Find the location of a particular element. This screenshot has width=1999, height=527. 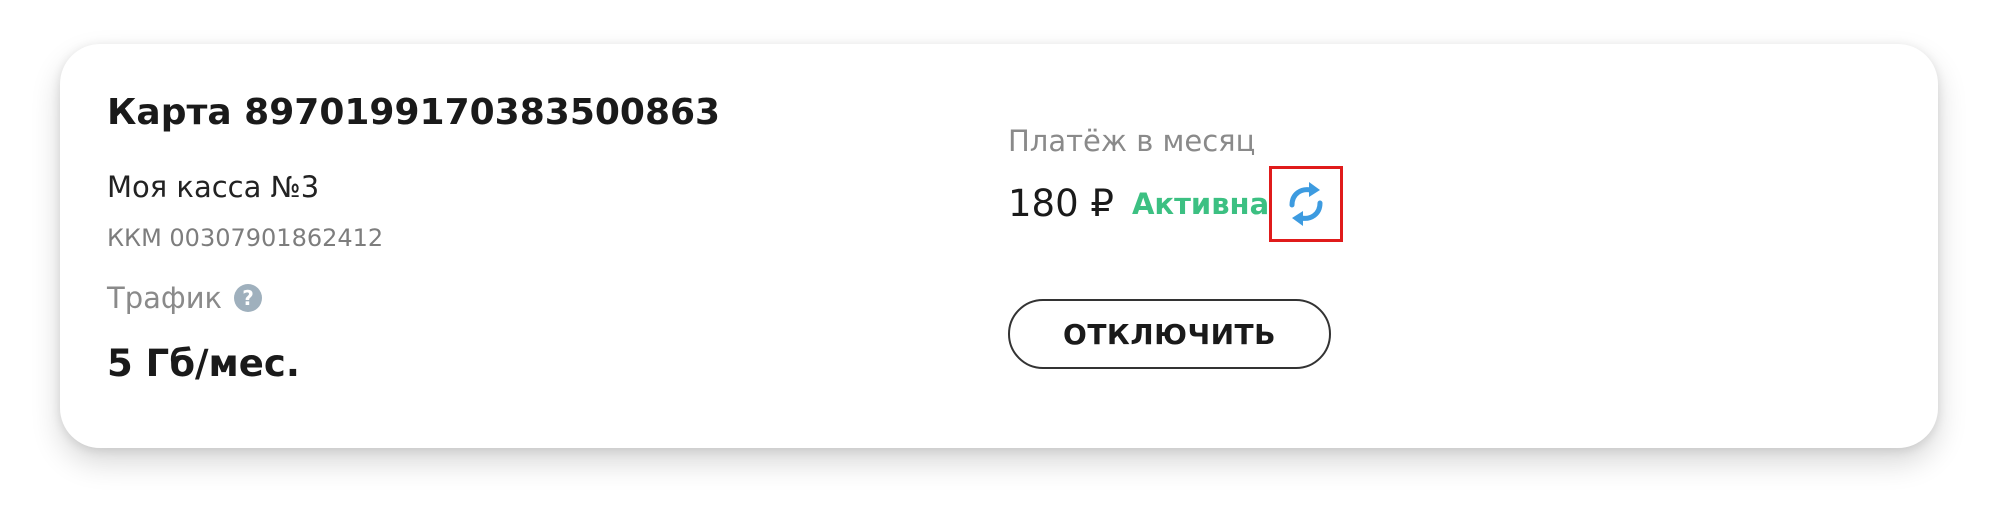

refresh-icon is located at coordinates (1306, 204).